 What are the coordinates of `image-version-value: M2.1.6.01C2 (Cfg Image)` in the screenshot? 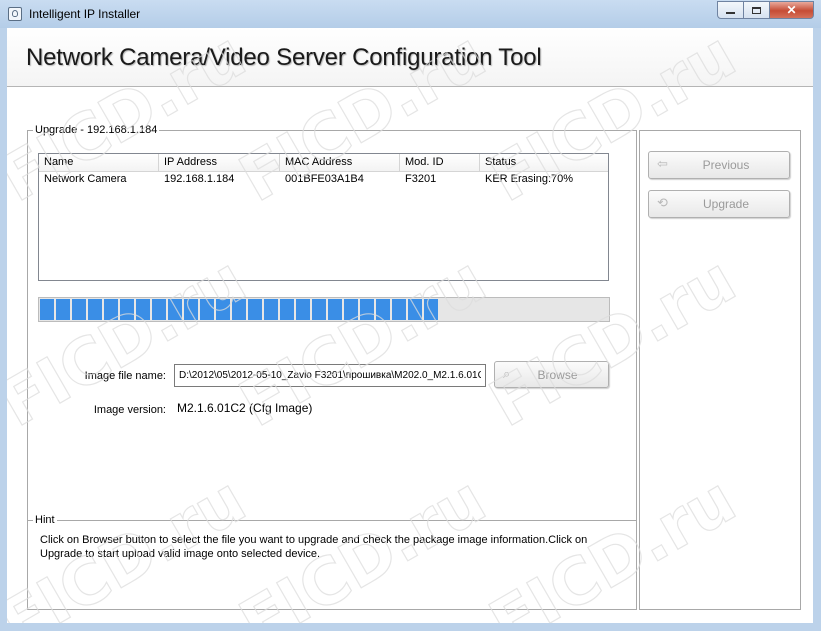 It's located at (245, 408).